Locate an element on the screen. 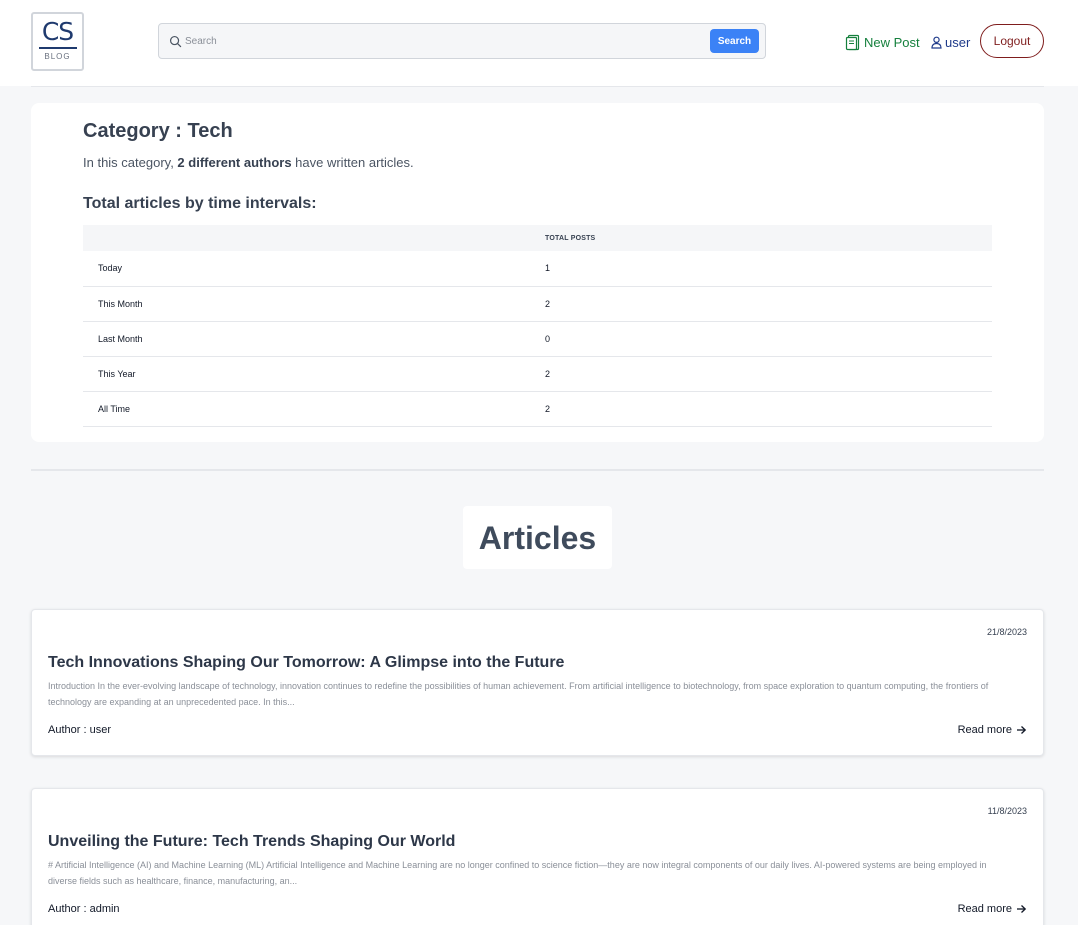  category-desc-suffix: have written articles. is located at coordinates (352, 162).